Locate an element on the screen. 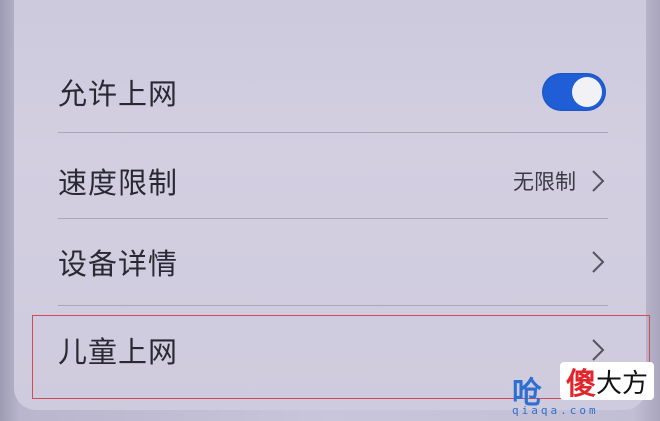  watermark-badge-char: 傻 is located at coordinates (580, 384).